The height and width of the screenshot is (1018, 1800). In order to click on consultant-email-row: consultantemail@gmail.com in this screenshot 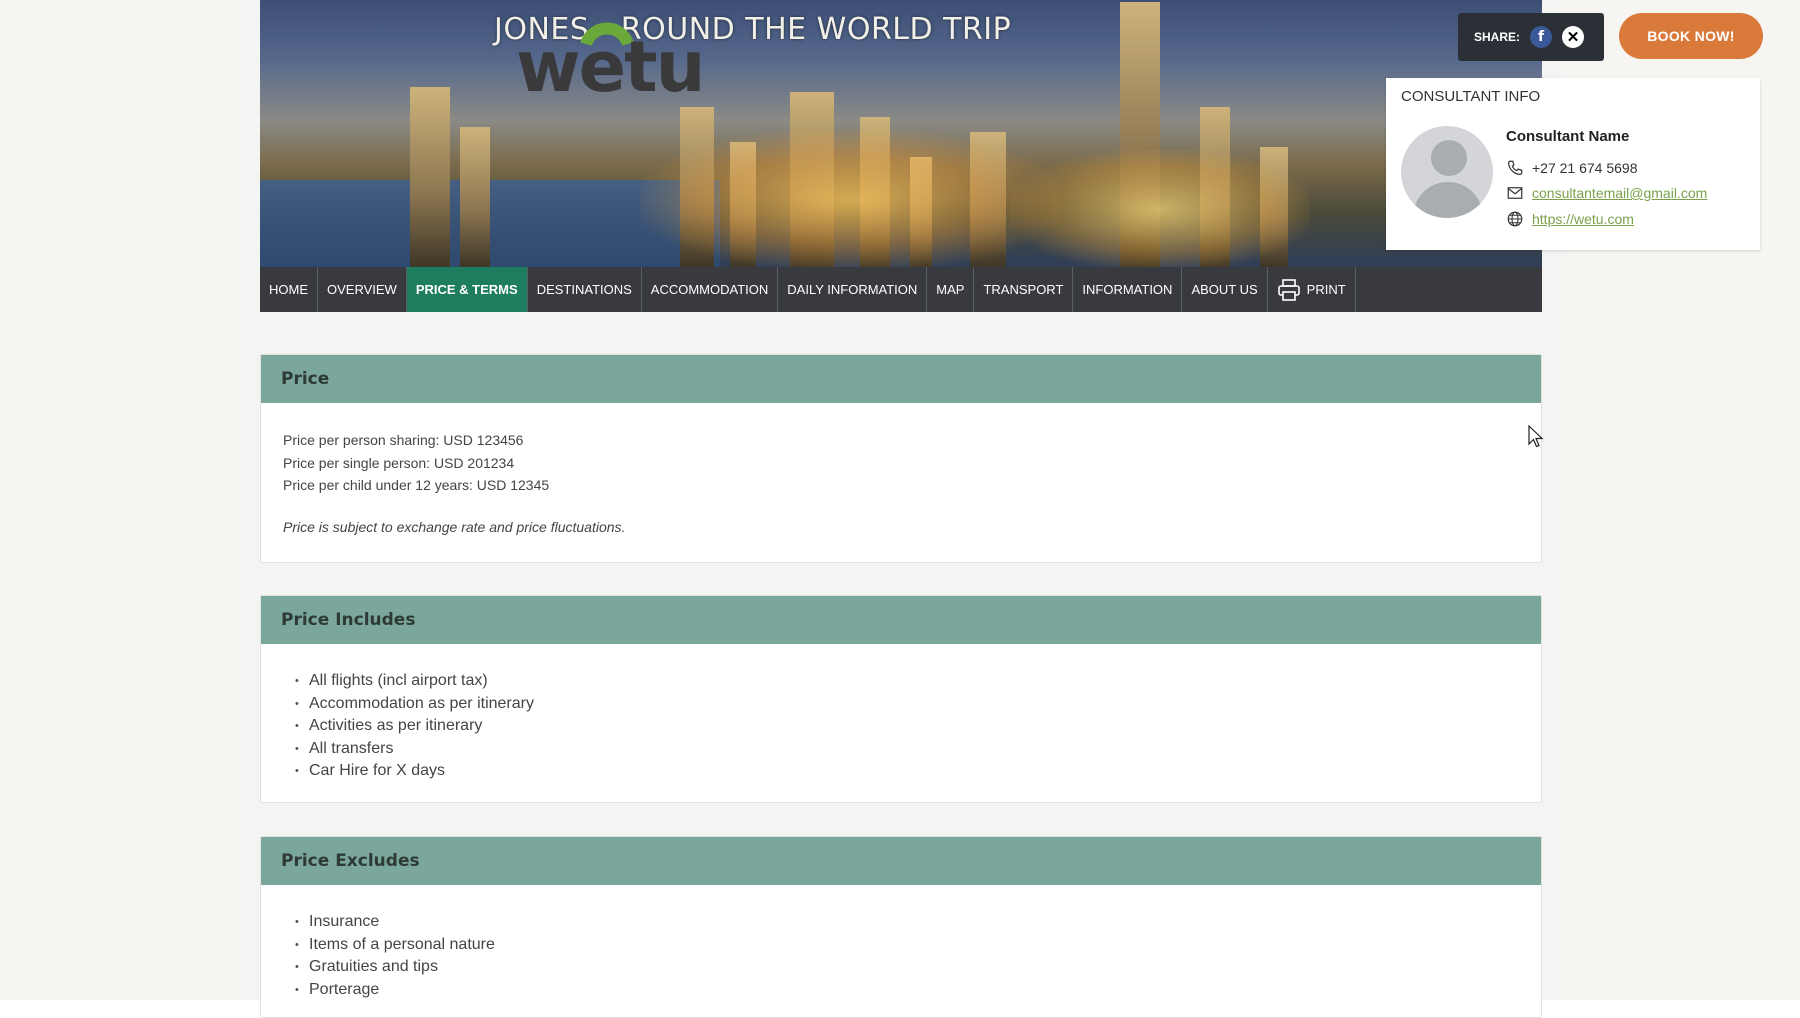, I will do `click(1606, 193)`.